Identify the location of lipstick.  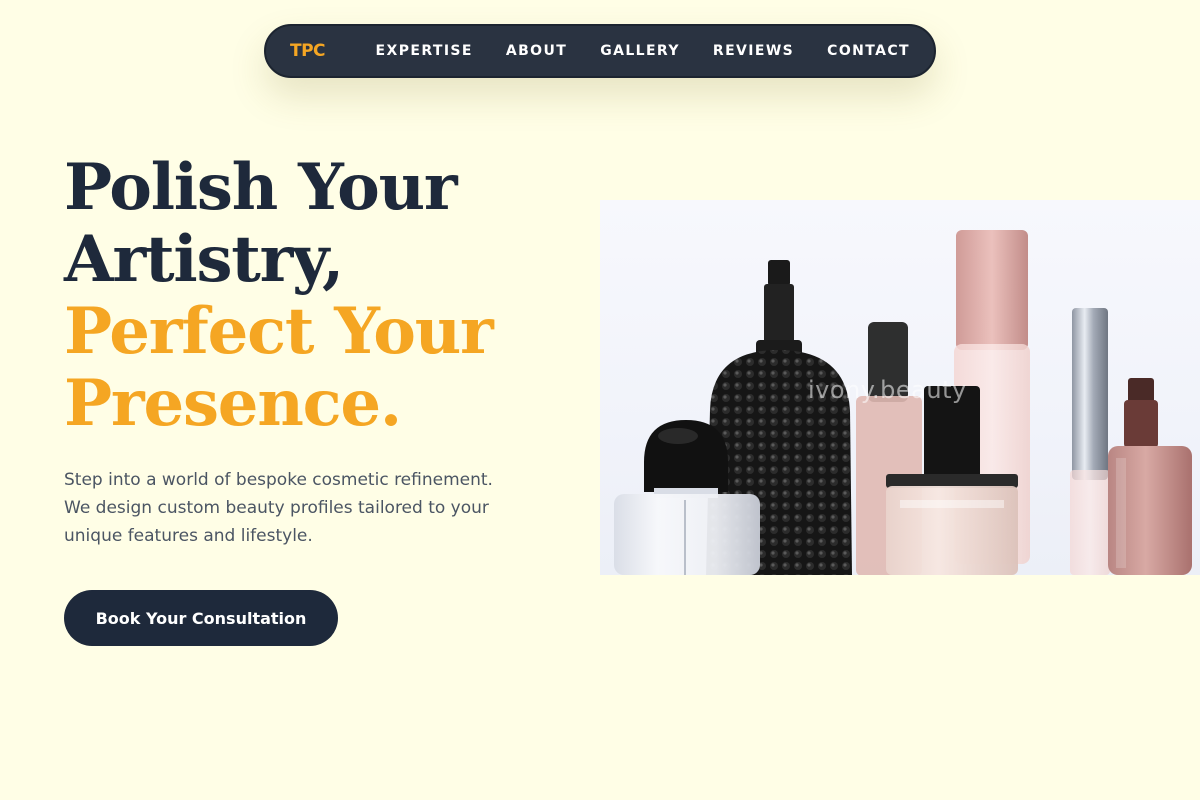
(1090, 441).